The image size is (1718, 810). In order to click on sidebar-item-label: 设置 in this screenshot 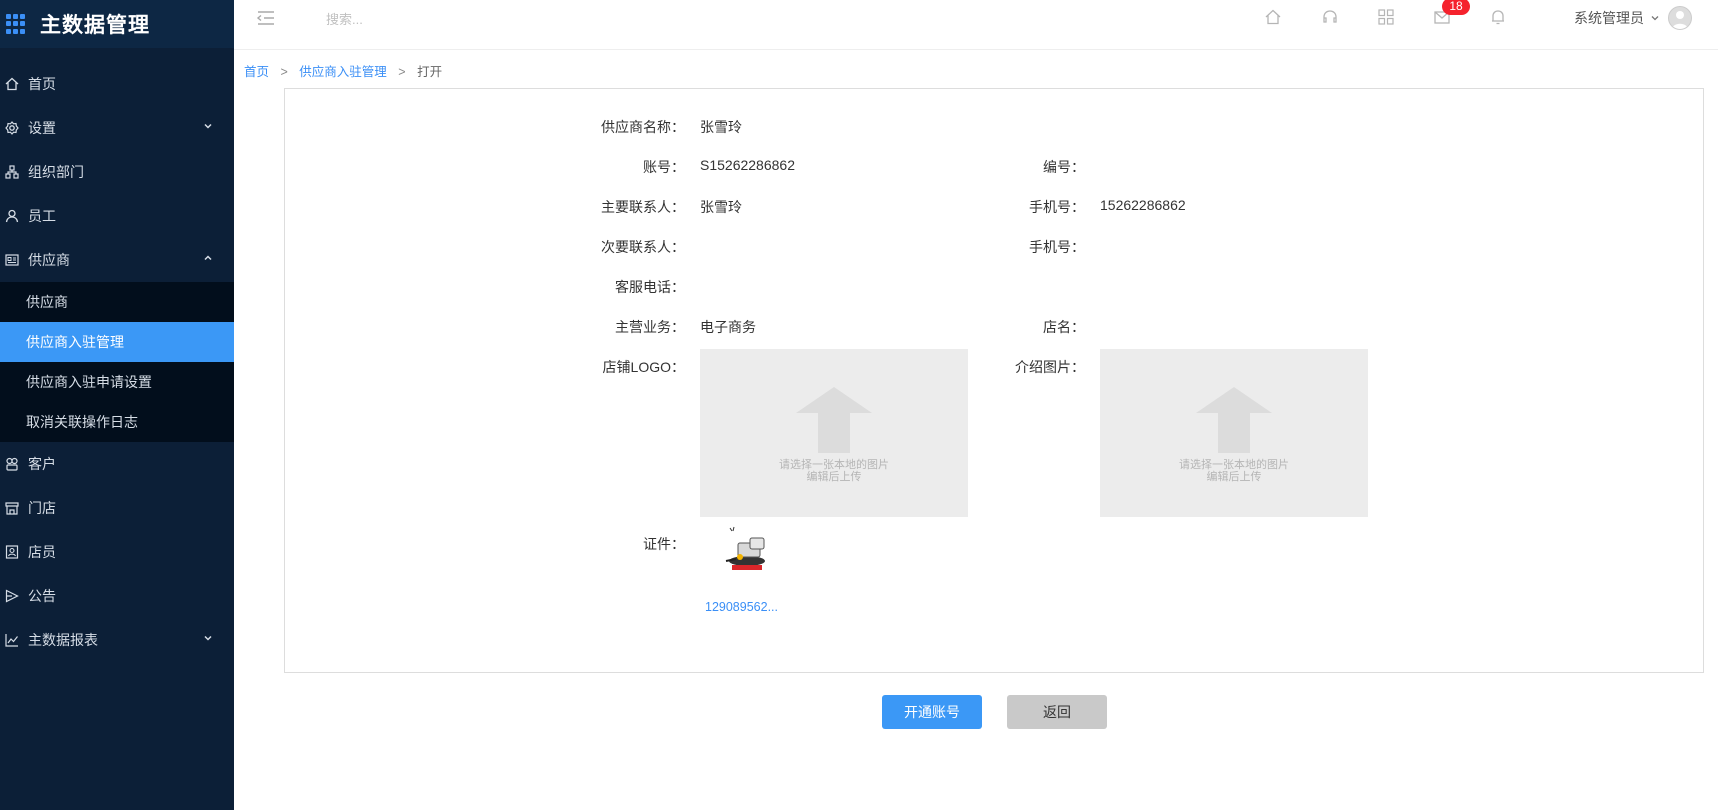, I will do `click(42, 128)`.